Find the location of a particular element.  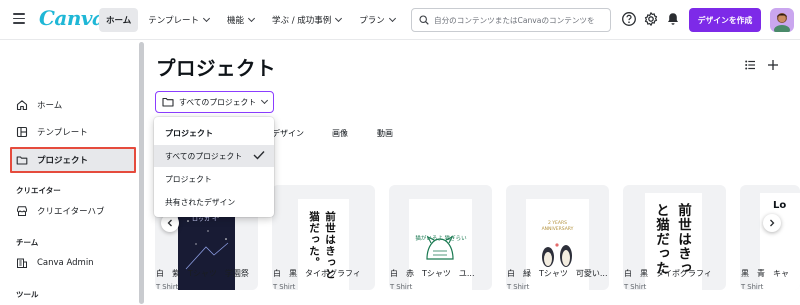

search-placeholder: 自分のコンテンツまたはCanvaのコンテンツを is located at coordinates (514, 20).